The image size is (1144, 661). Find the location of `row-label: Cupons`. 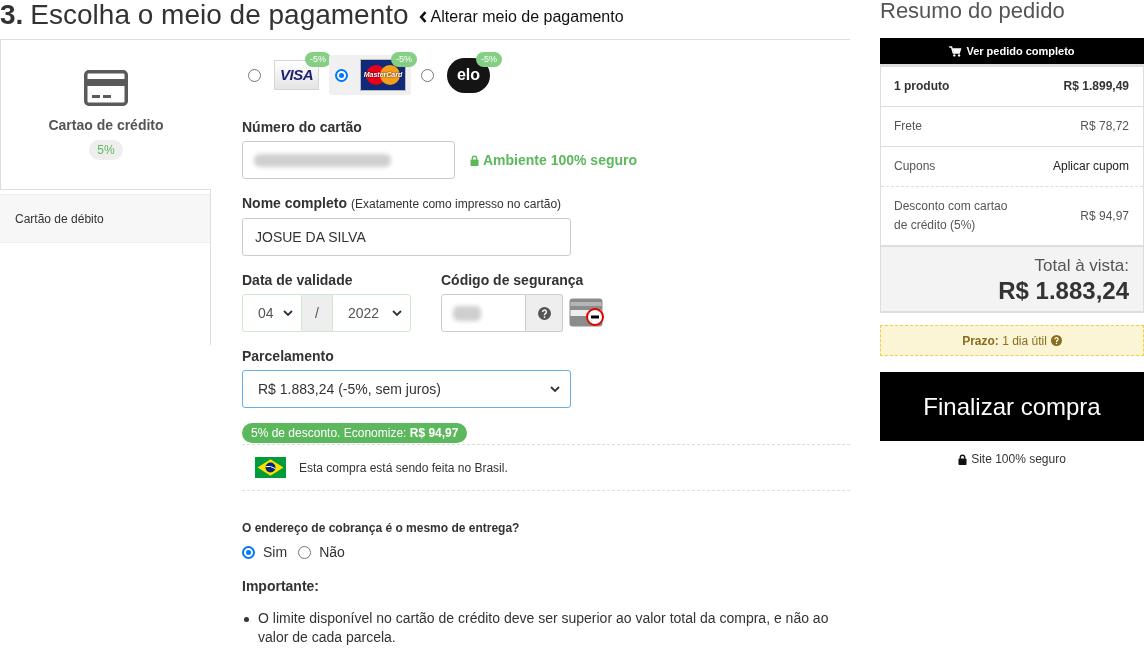

row-label: Cupons is located at coordinates (915, 166).